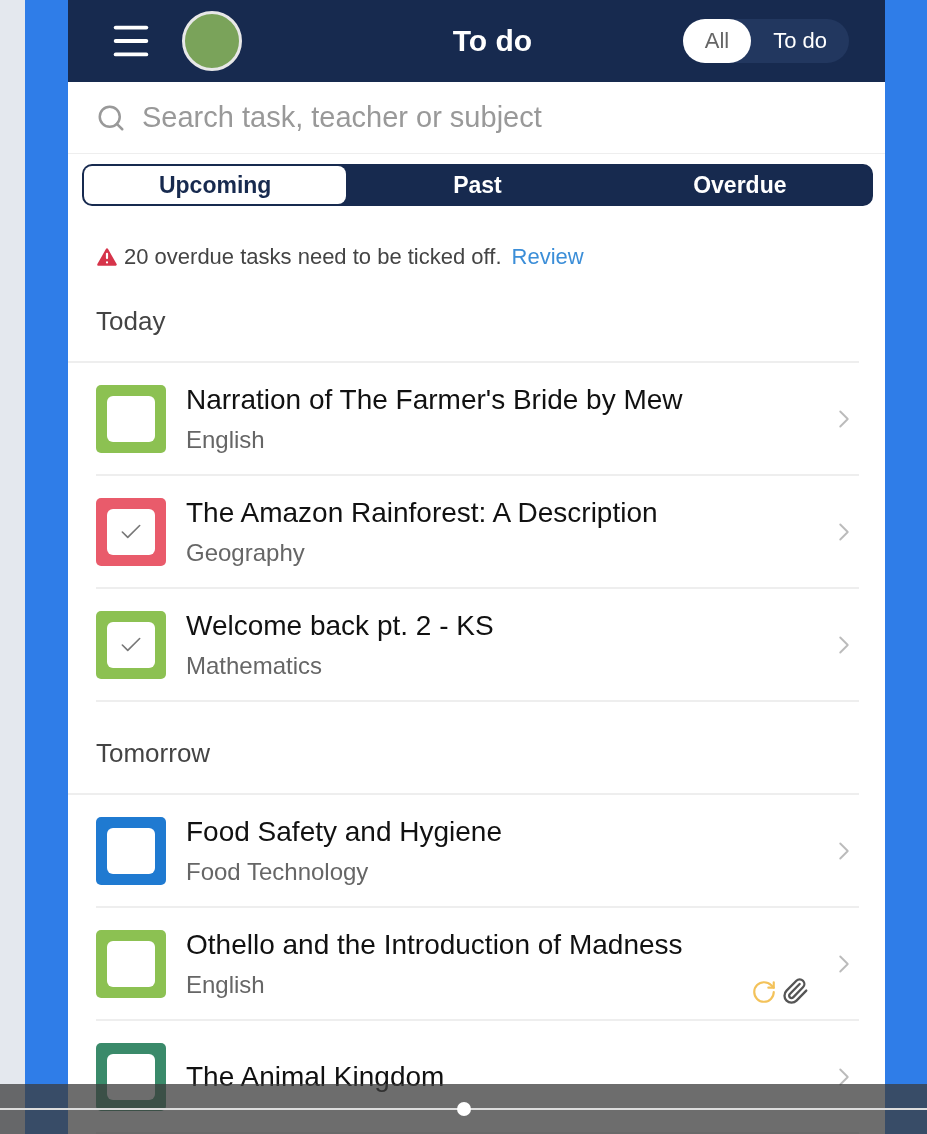 Image resolution: width=927 pixels, height=1134 pixels. What do you see at coordinates (313, 257) in the screenshot?
I see `notice-text: 20 overdue tasks need to be ticked off.` at bounding box center [313, 257].